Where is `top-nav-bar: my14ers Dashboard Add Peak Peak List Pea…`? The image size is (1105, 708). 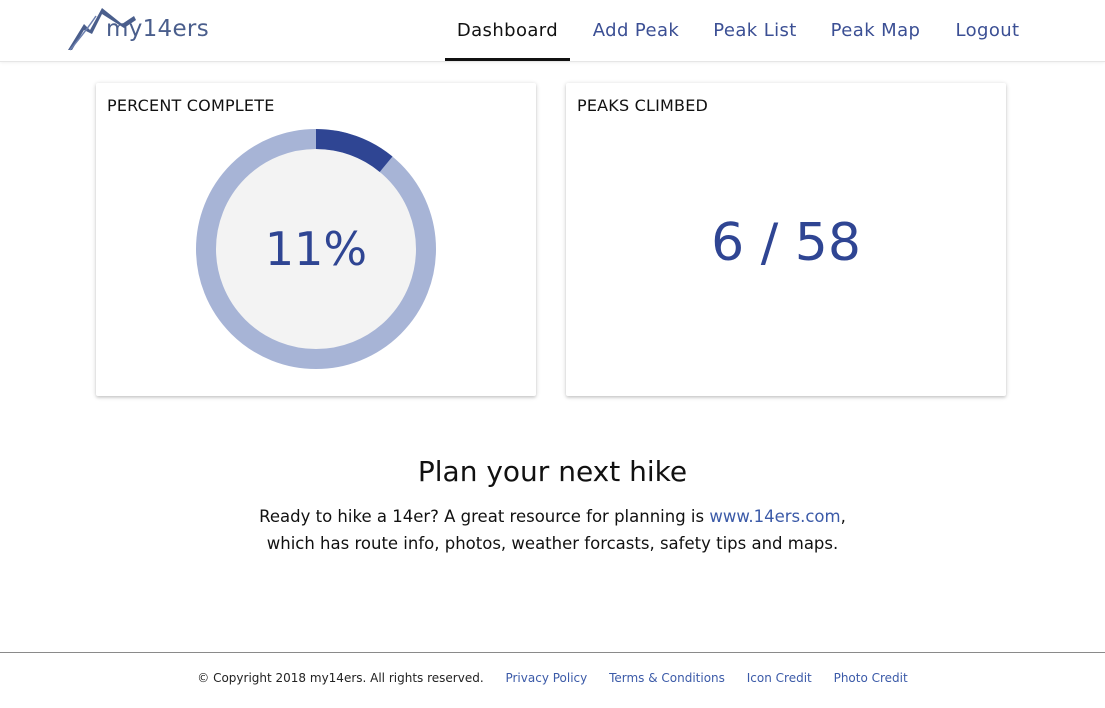
top-nav-bar: my14ers Dashboard Add Peak Peak List Pea… is located at coordinates (552, 31).